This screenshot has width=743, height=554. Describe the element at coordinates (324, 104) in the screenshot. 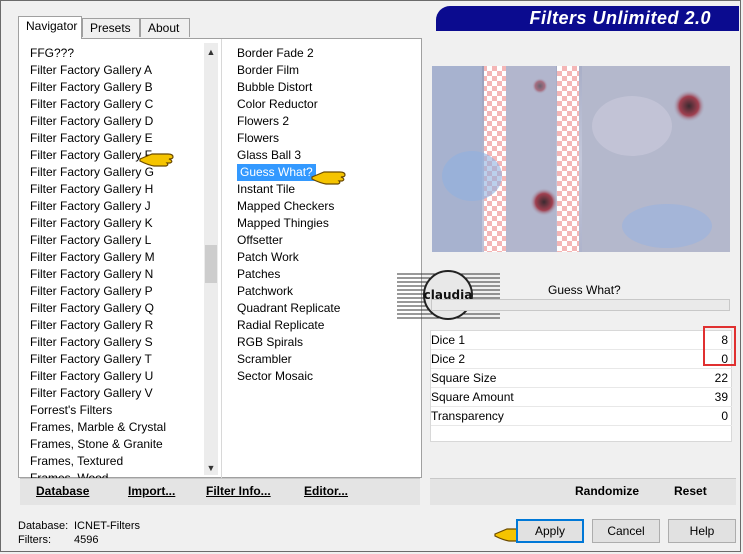

I see `filter-item: Color Reductor` at that location.